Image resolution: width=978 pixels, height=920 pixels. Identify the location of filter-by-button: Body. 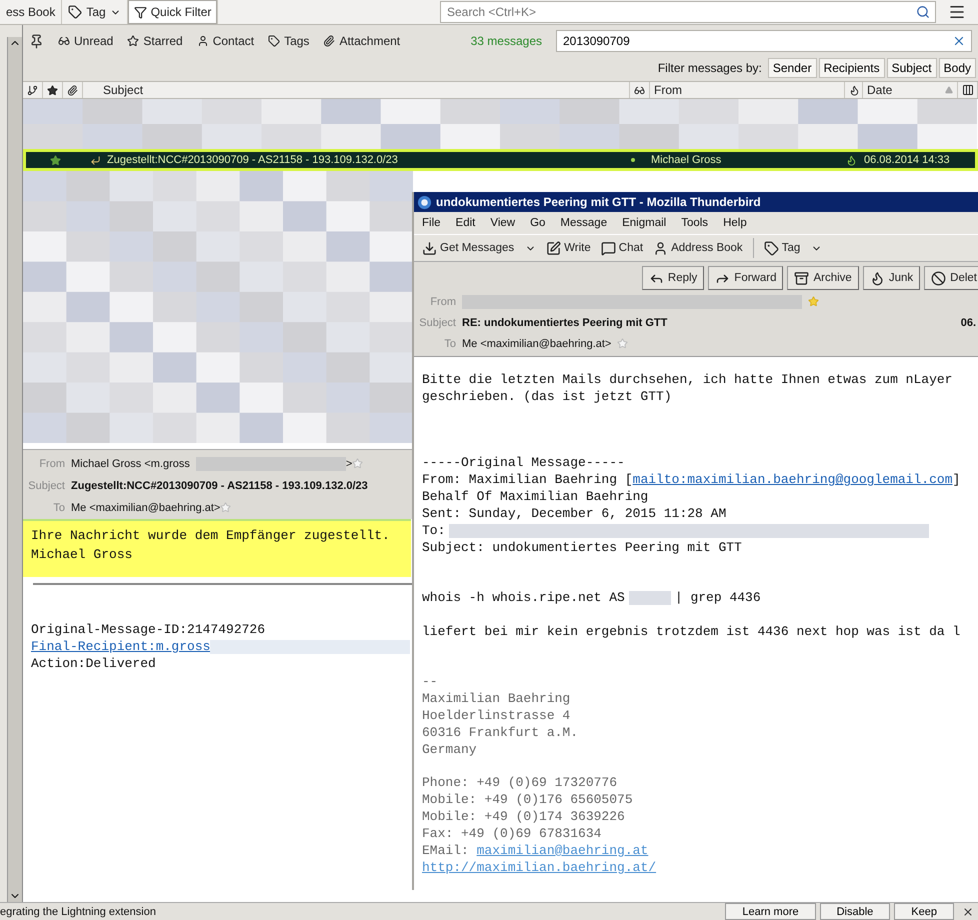
(957, 68).